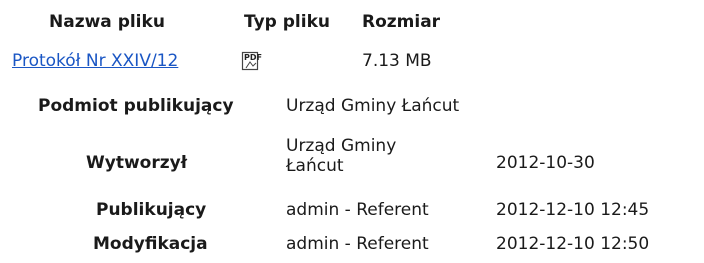 The width and height of the screenshot is (704, 263). Describe the element at coordinates (573, 244) in the screenshot. I see `modified-date: 2012-12-10 12:50` at that location.